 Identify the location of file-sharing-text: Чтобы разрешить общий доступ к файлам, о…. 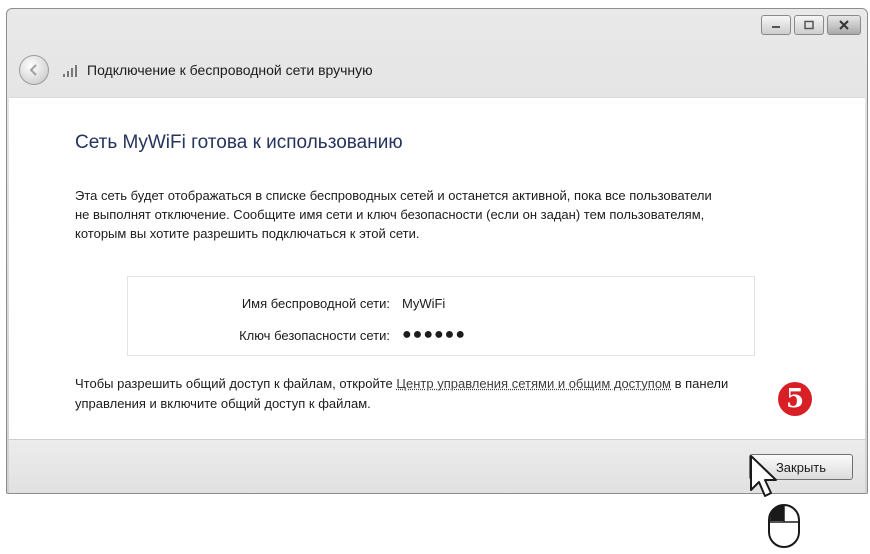
(405, 394).